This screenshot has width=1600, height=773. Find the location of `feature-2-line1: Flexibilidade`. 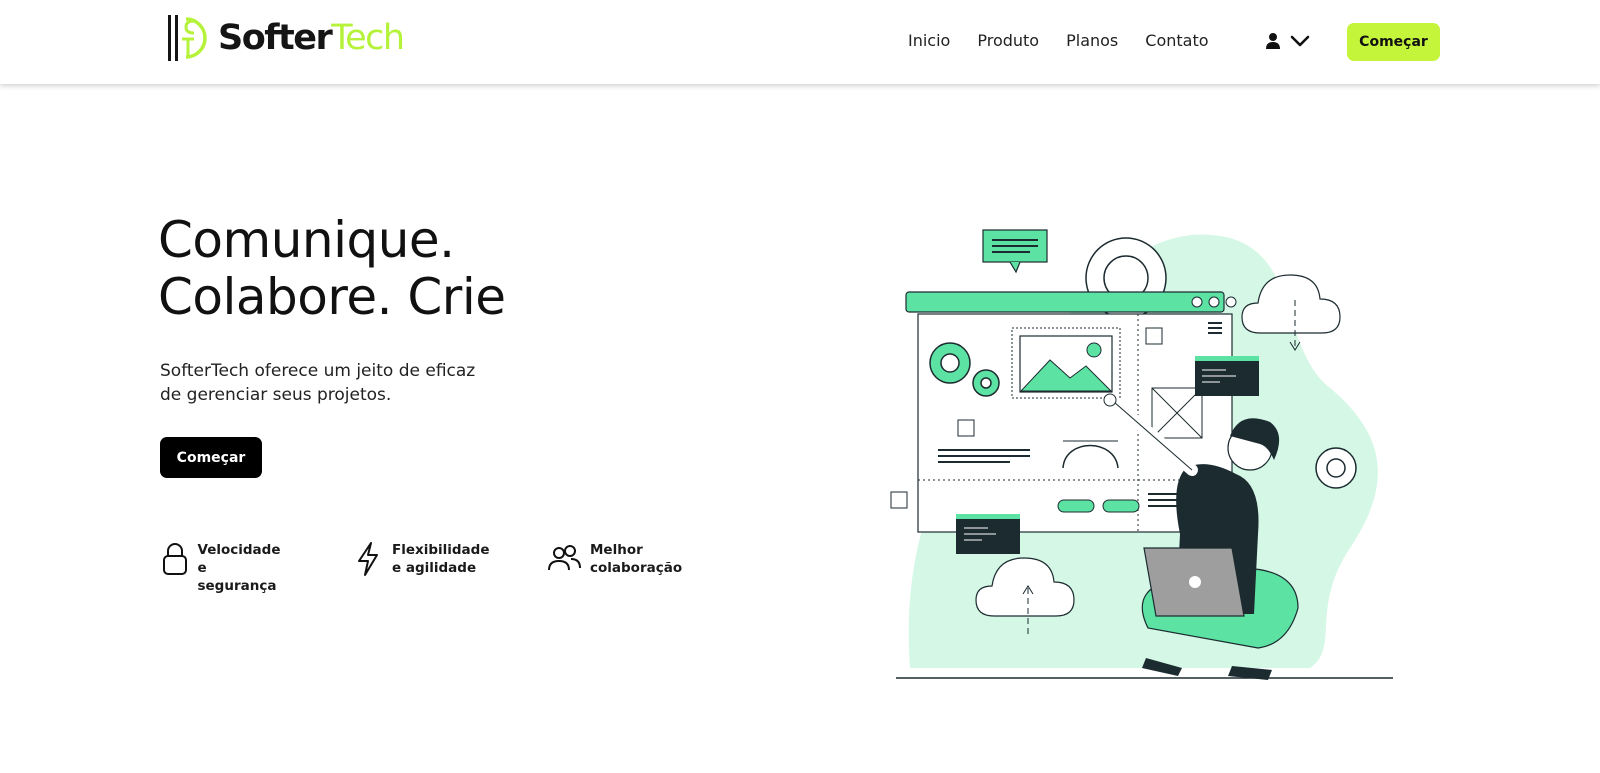

feature-2-line1: Flexibilidade is located at coordinates (441, 550).